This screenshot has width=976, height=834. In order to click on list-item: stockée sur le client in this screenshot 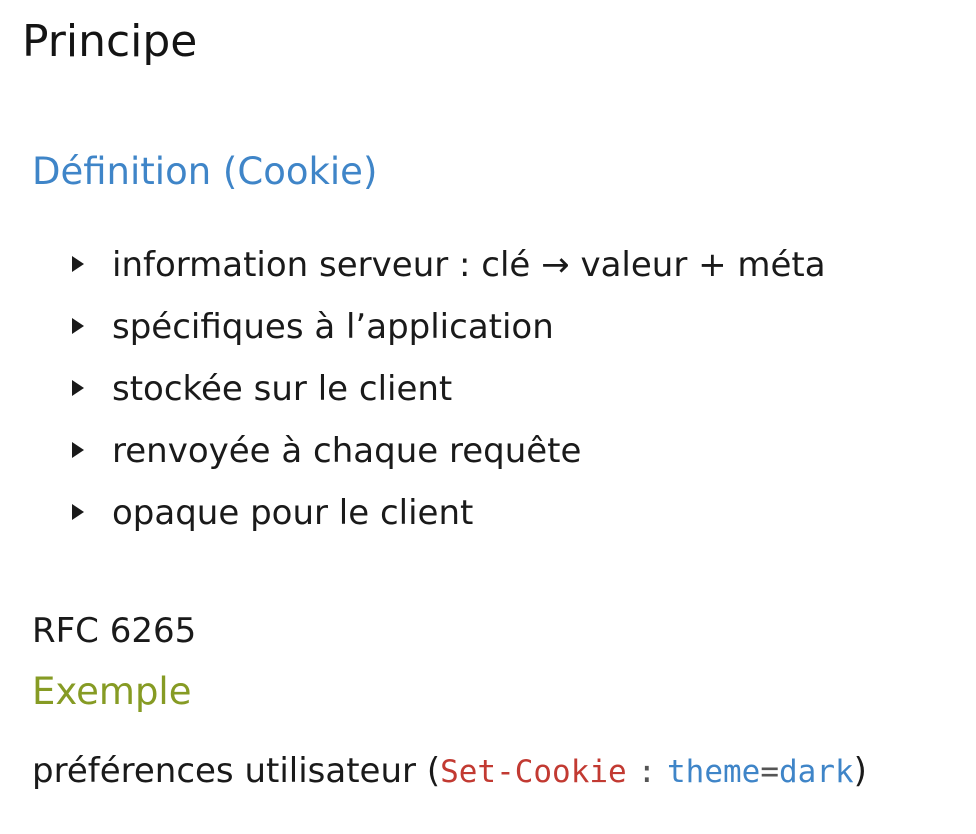, I will do `click(449, 393)`.